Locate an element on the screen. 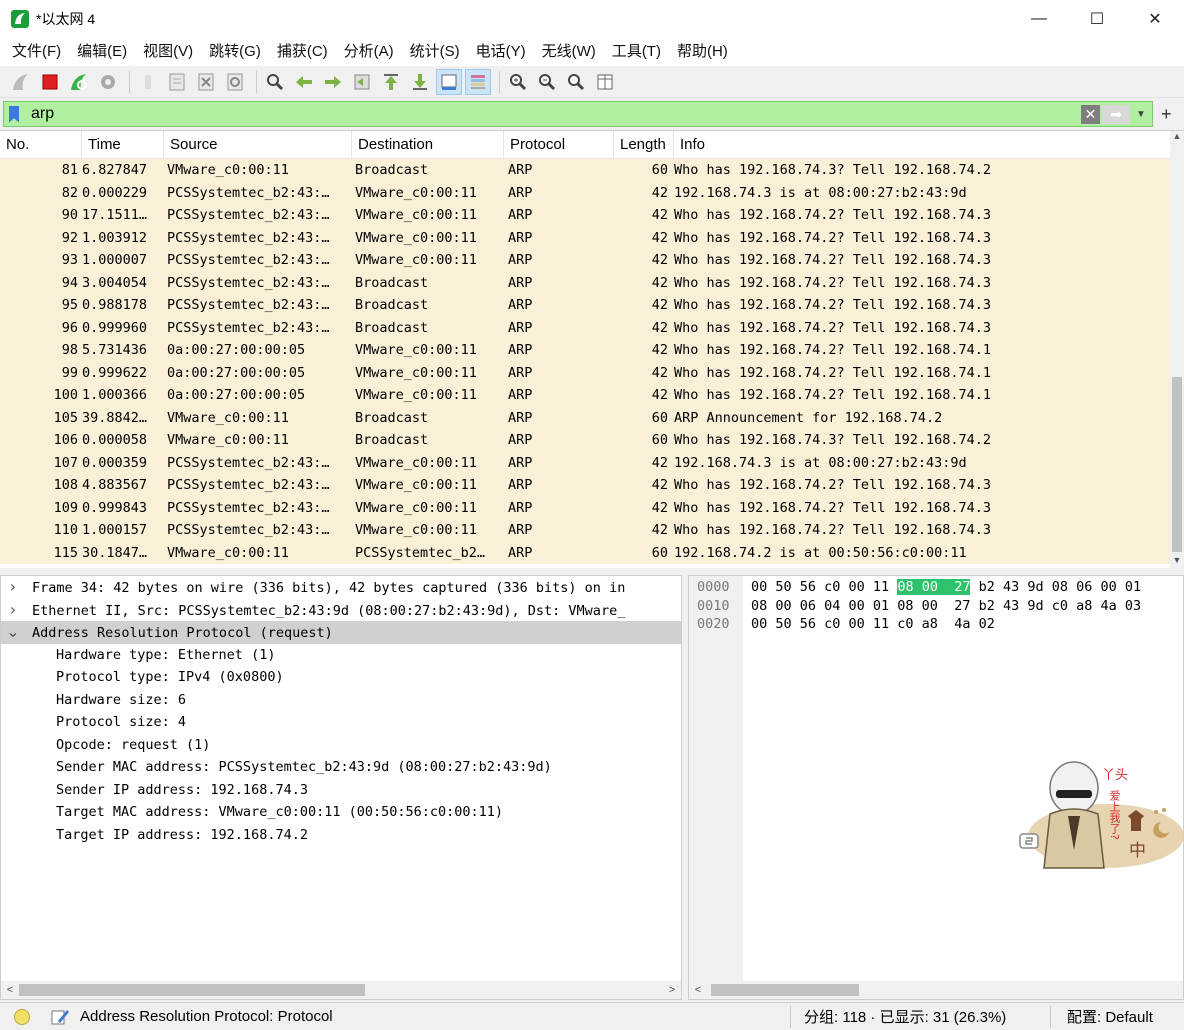  menu-wireless: 无线(W) is located at coordinates (569, 52).